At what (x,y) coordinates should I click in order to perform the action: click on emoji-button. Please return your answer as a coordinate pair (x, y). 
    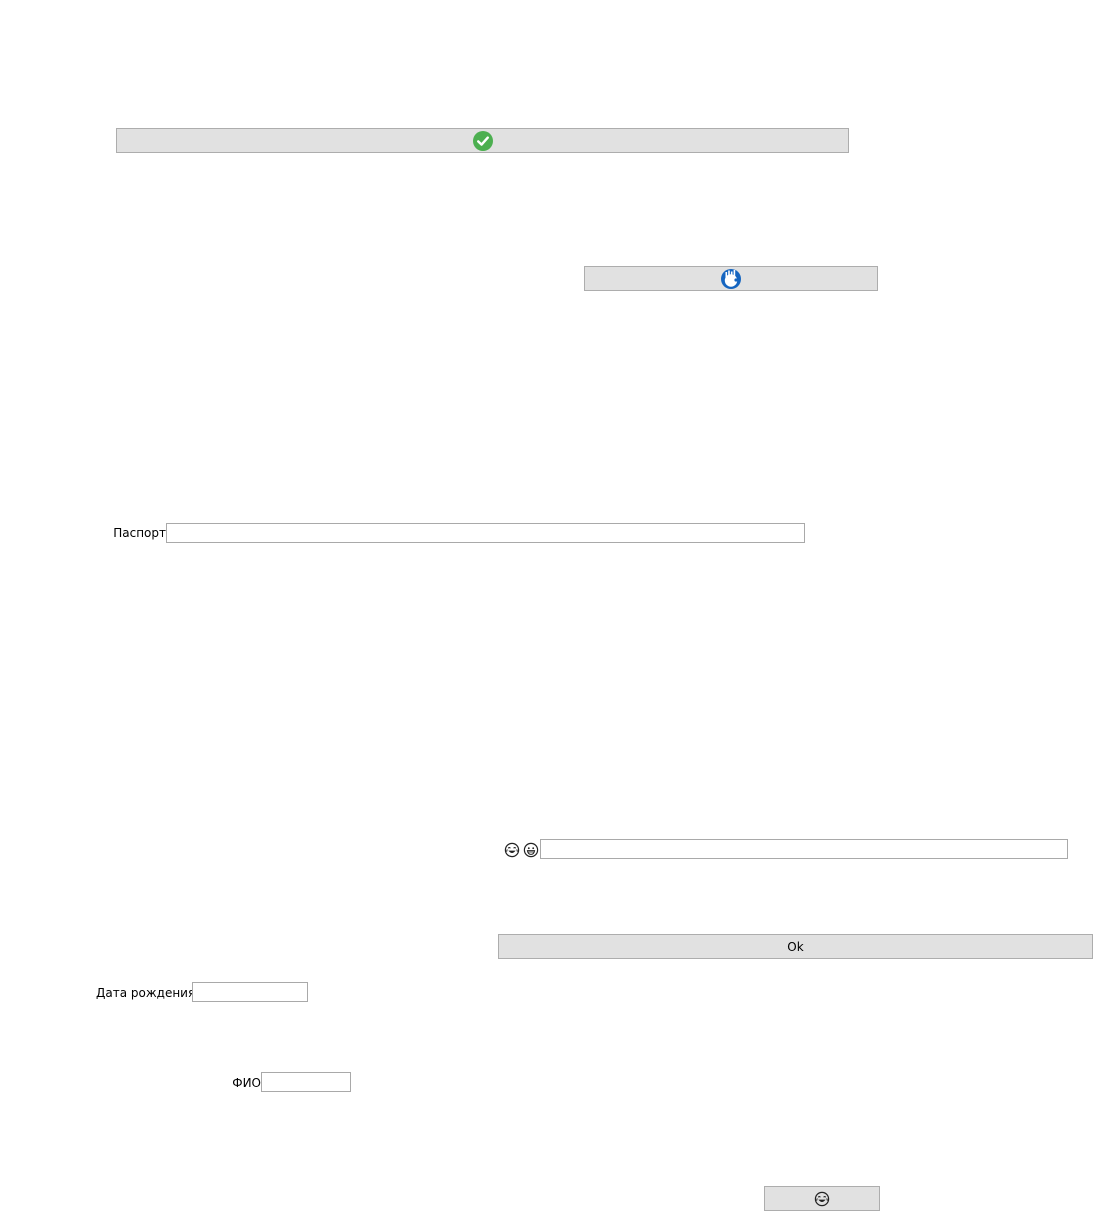
    Looking at the image, I should click on (822, 1198).